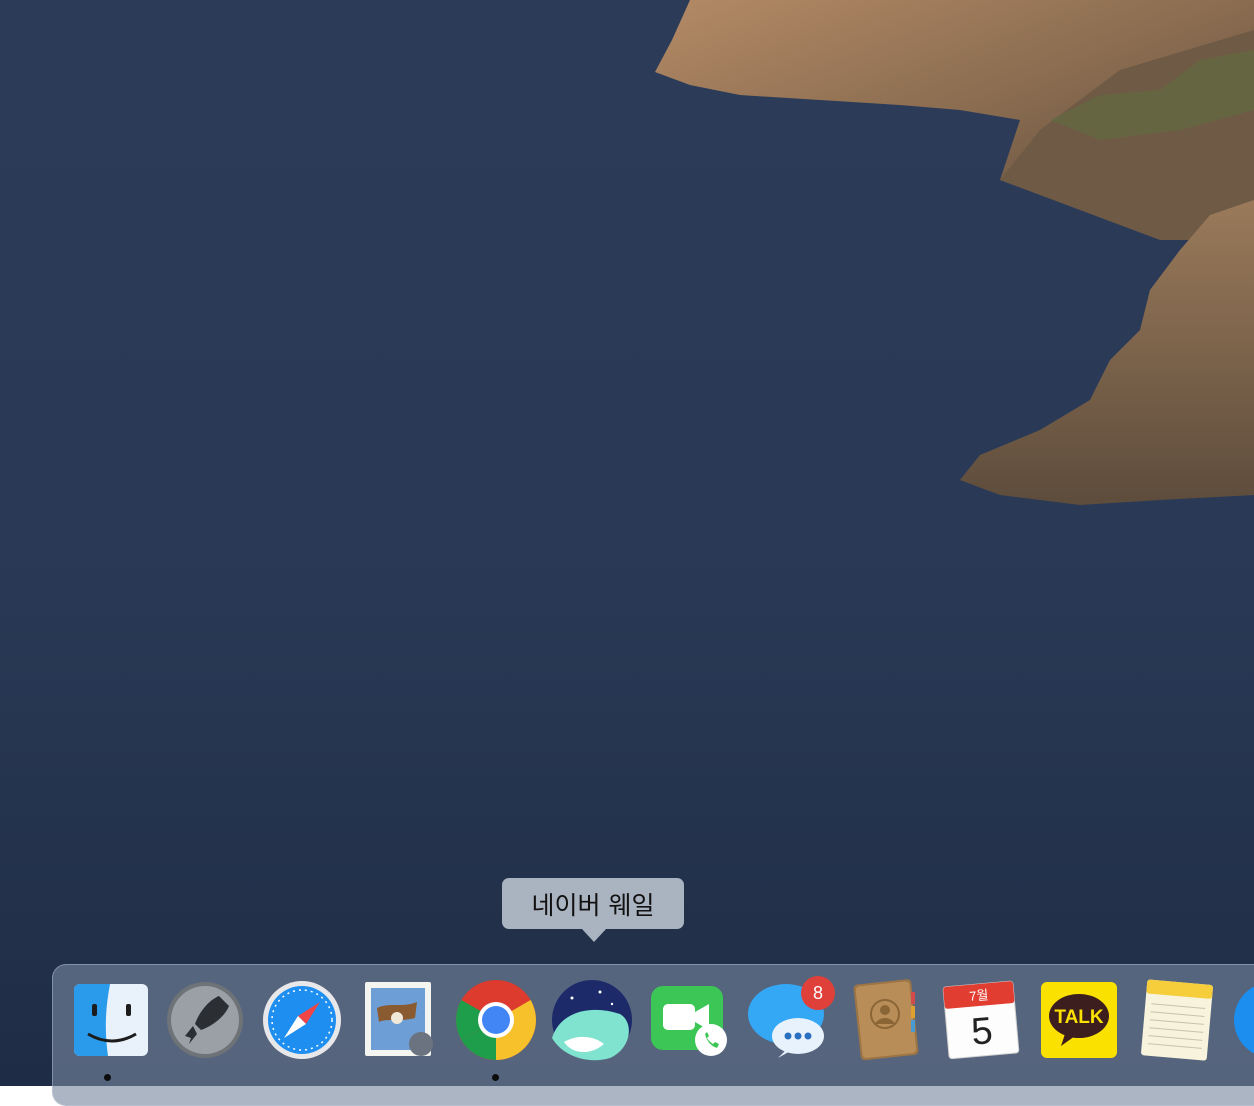 This screenshot has width=1254, height=1106. I want to click on calendar-icon: 7월 5, so click(981, 1020).